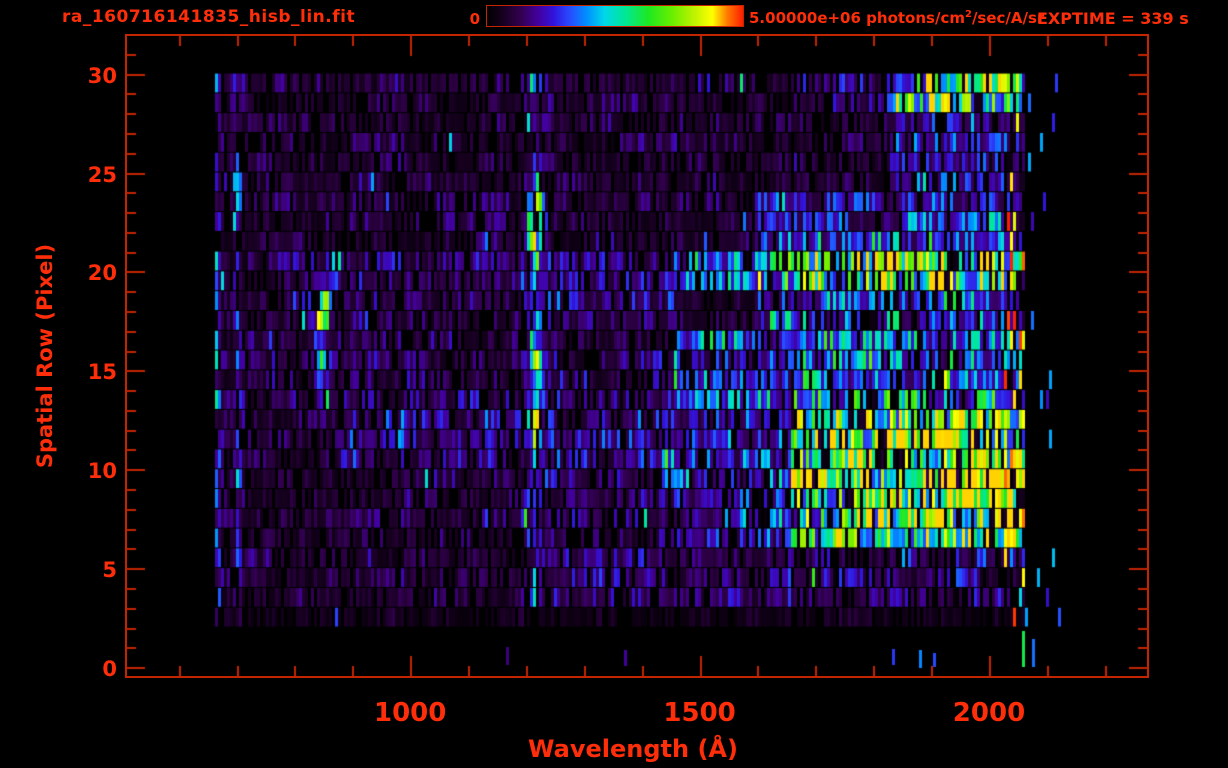 Image resolution: width=1228 pixels, height=768 pixels. What do you see at coordinates (699, 713) in the screenshot?
I see `x-tick-label: 1500` at bounding box center [699, 713].